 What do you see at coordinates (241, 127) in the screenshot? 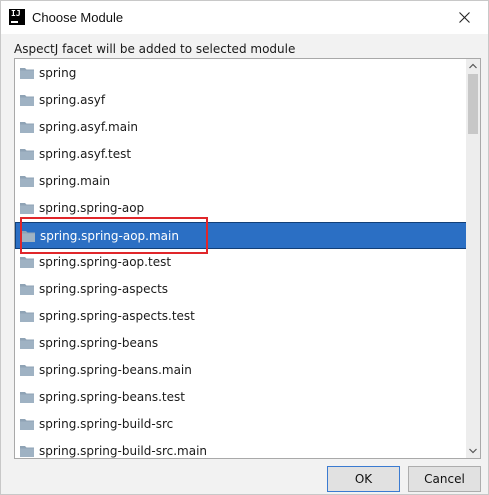
I see `module-list-item: spring.asyf.main` at bounding box center [241, 127].